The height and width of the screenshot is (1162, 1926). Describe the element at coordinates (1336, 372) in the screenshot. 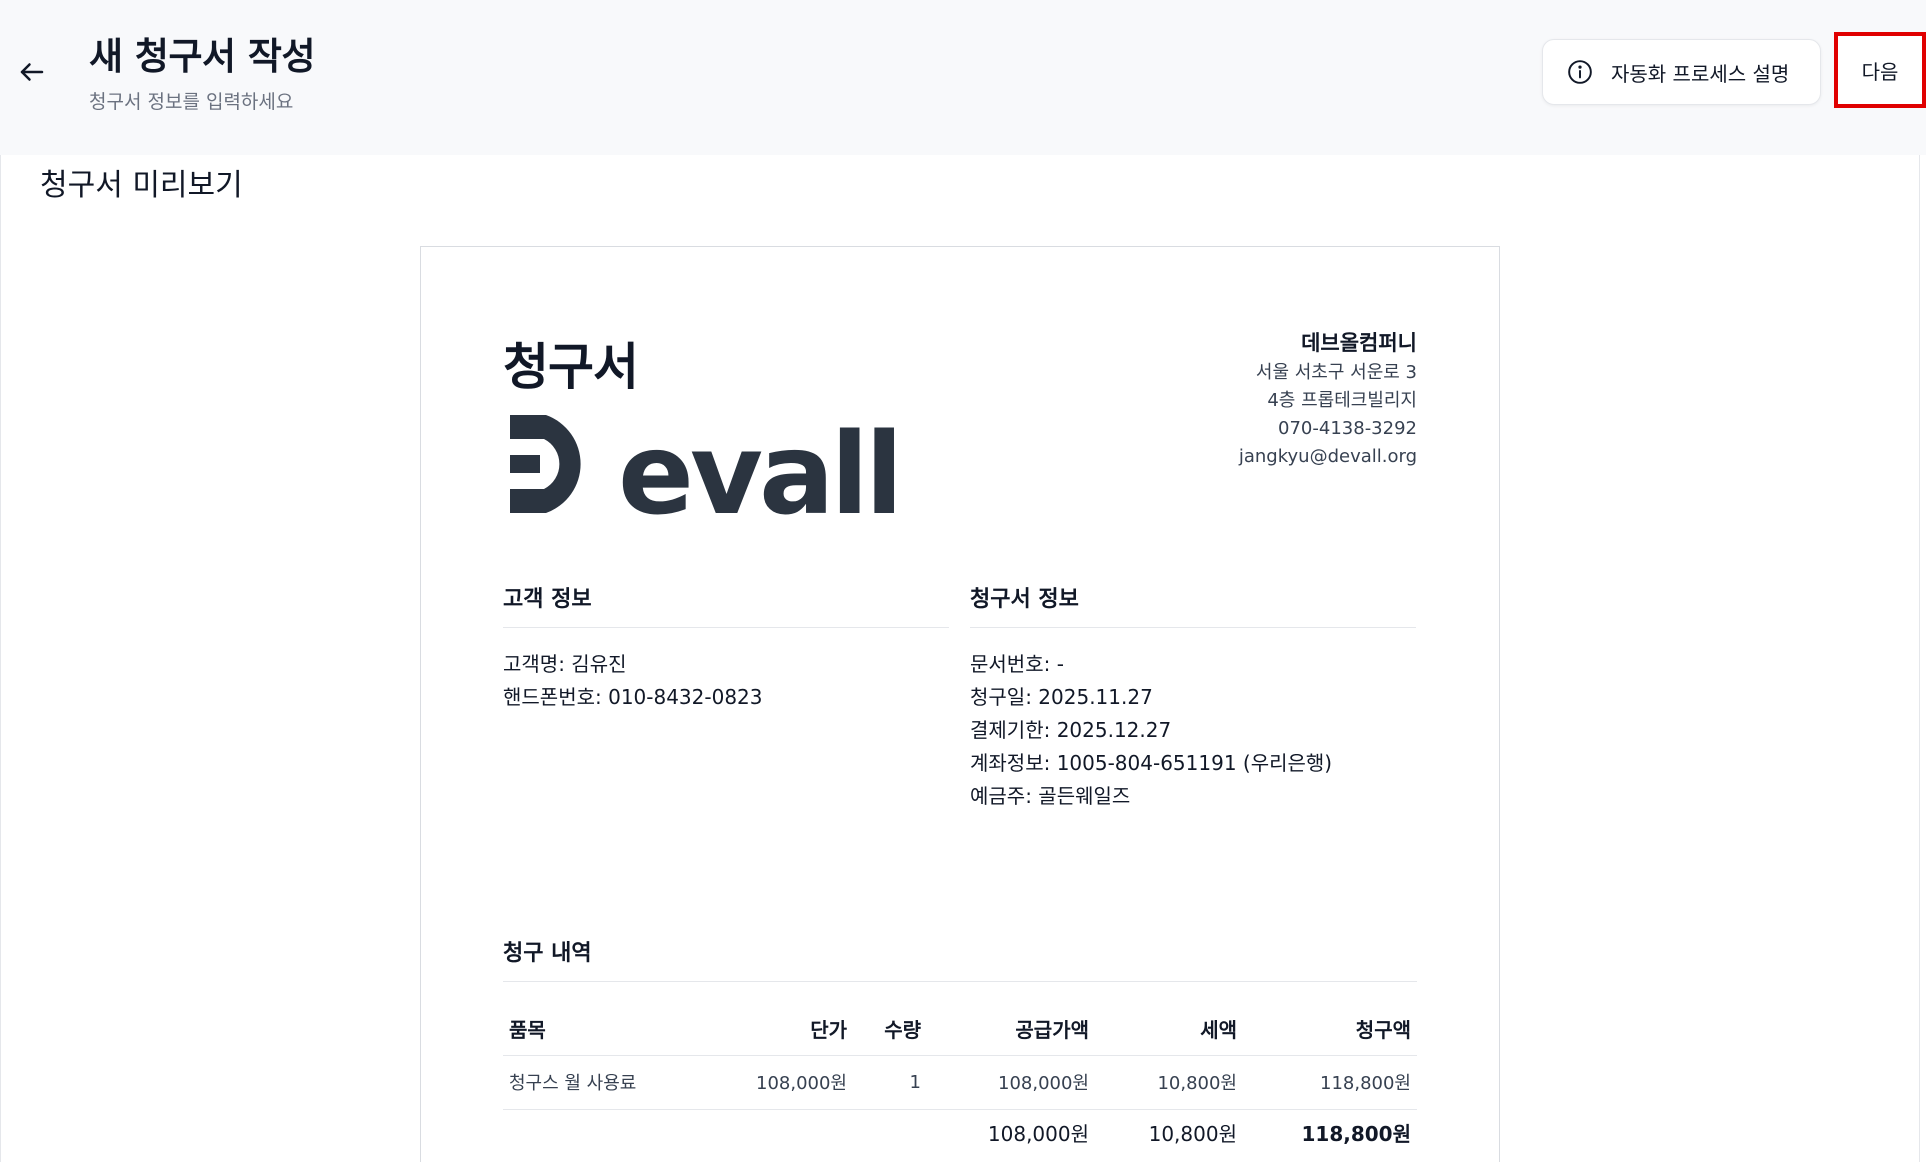

I see `company-address-1: 서울 서초구 서운로 3` at that location.